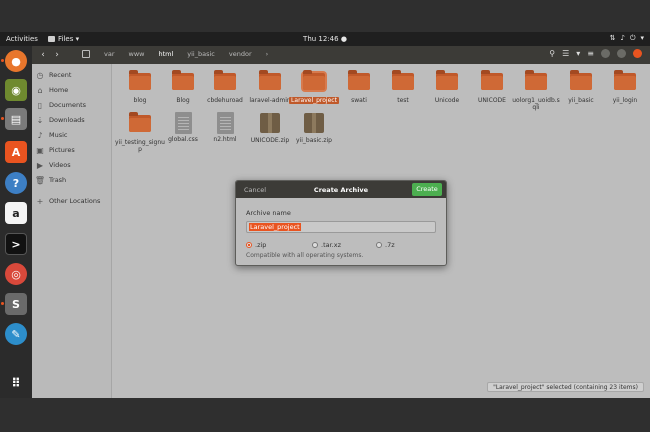 The image size is (650, 432). I want to click on file-item: yii_login, so click(625, 87).